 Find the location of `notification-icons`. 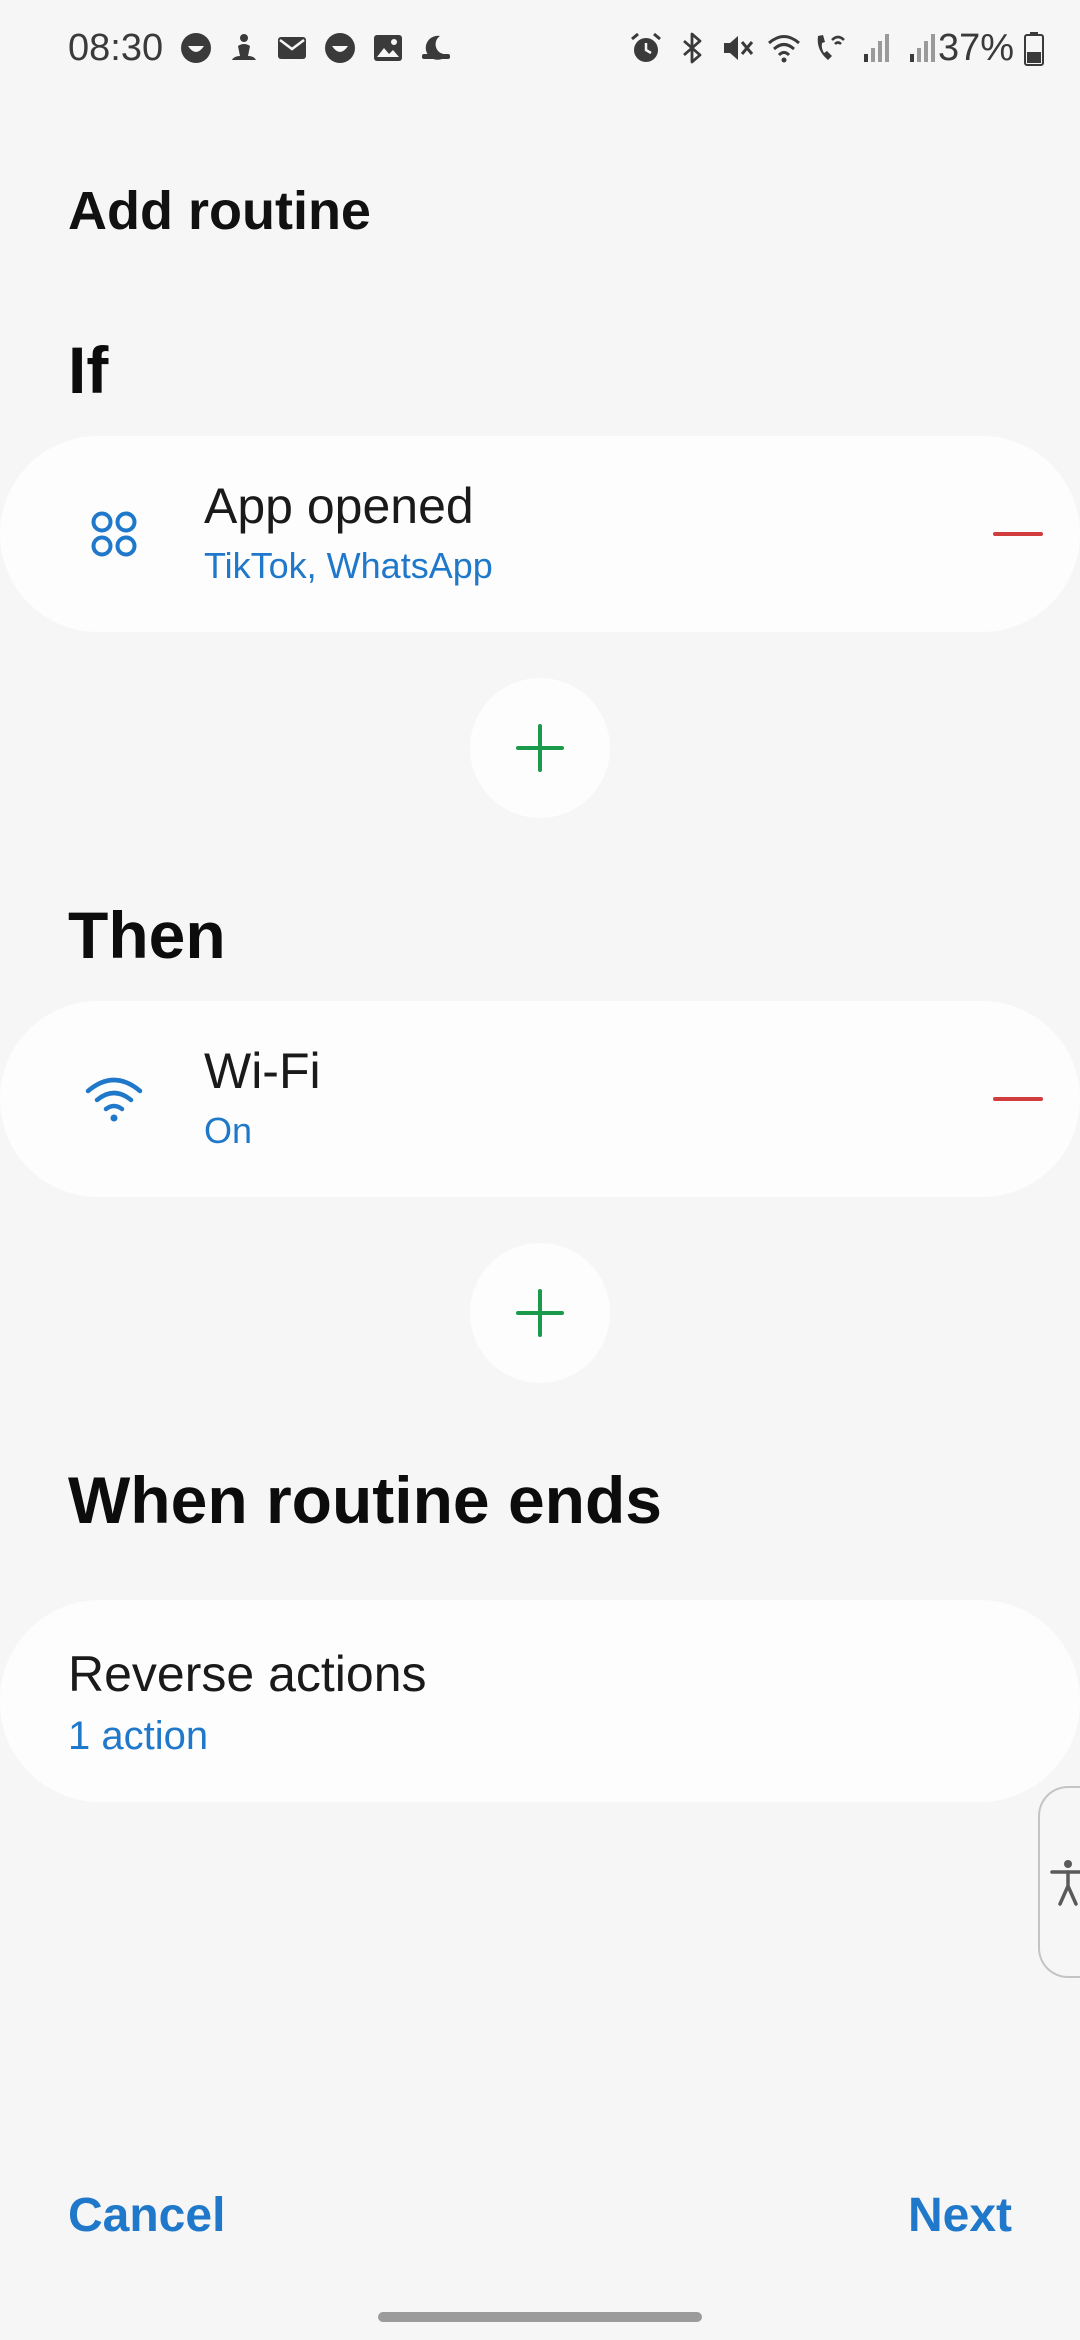

notification-icons is located at coordinates (316, 48).